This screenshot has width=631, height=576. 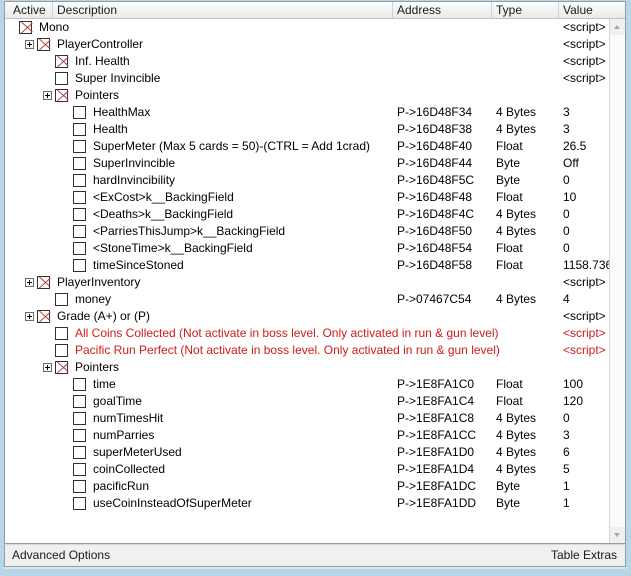 What do you see at coordinates (315, 435) in the screenshot?
I see `table-row: numParries P->1E8FA1CC 4 Bytes 3` at bounding box center [315, 435].